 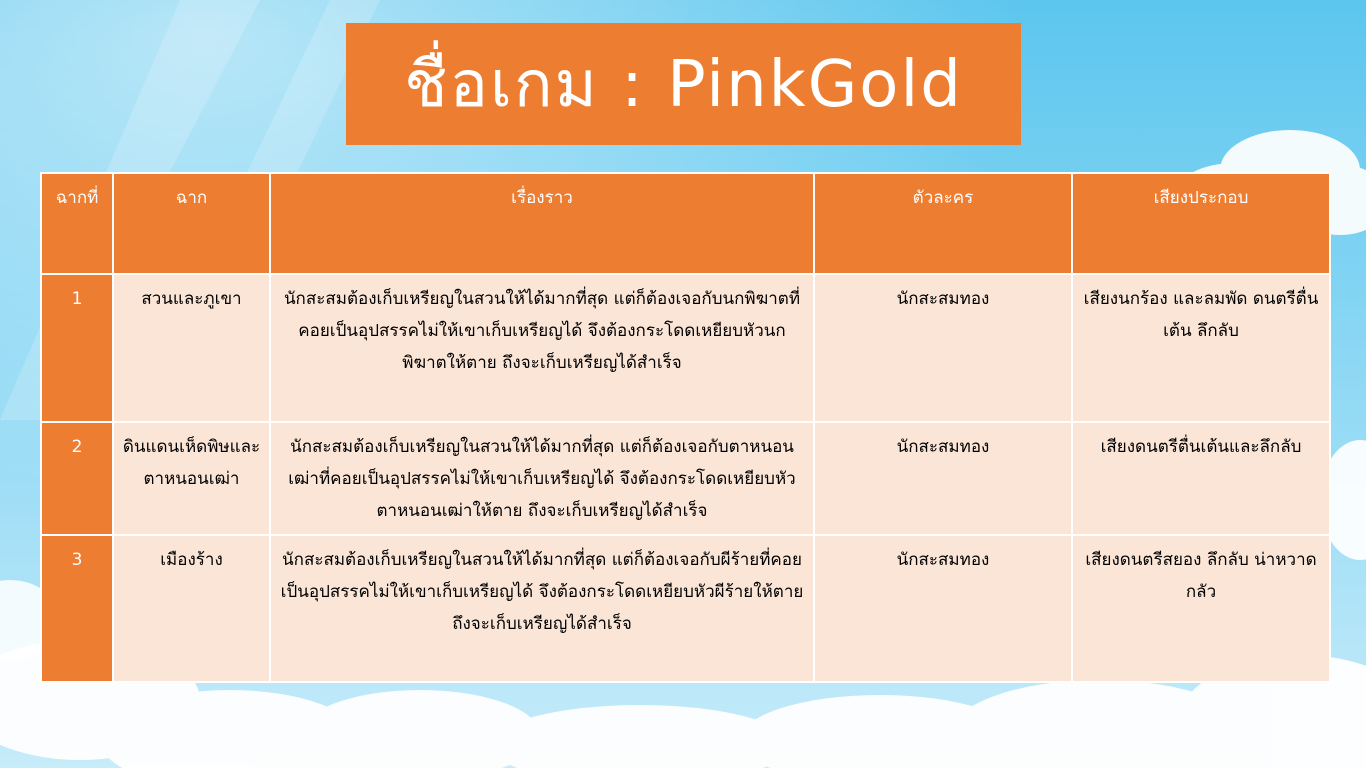 What do you see at coordinates (191, 348) in the screenshot?
I see `scene-cell: สวนและภูเขา` at bounding box center [191, 348].